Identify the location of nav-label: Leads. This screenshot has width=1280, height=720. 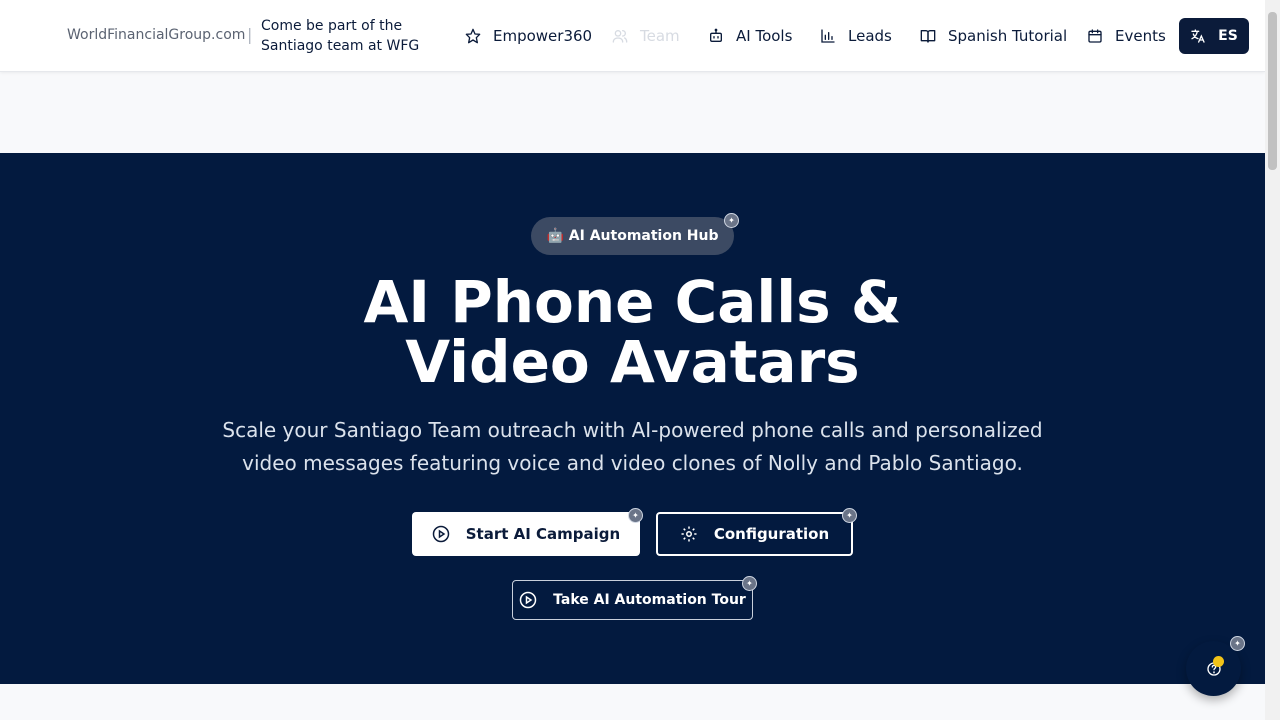
(870, 36).